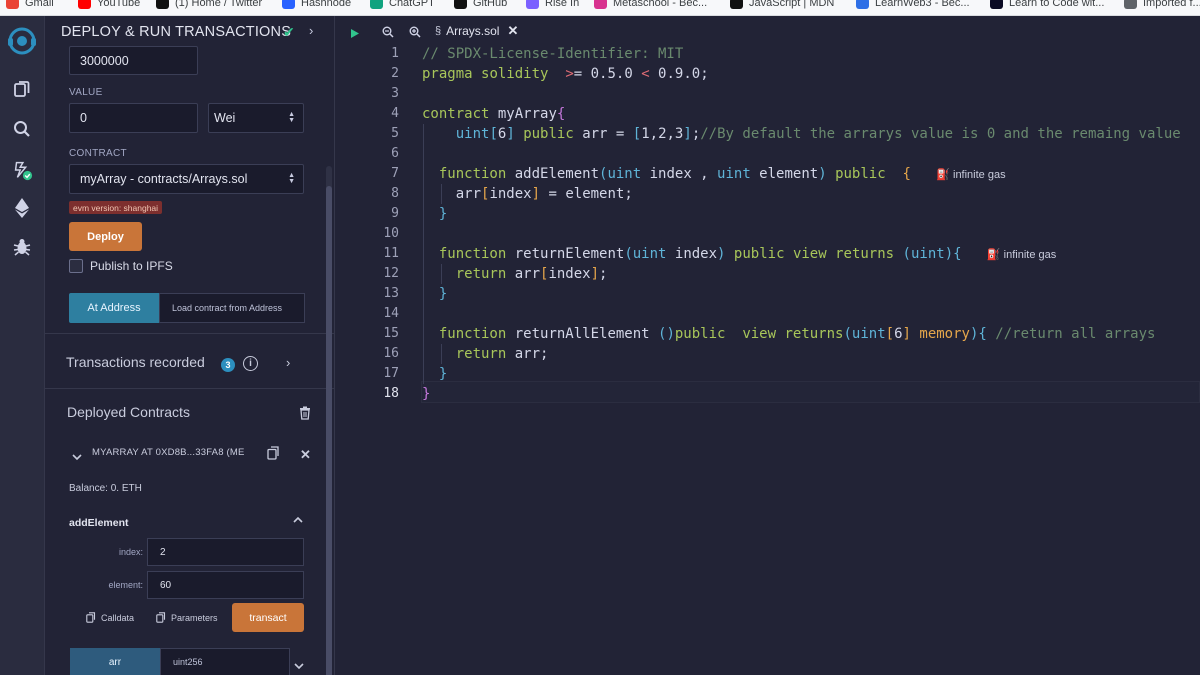  I want to click on transact-button: transact, so click(268, 617).